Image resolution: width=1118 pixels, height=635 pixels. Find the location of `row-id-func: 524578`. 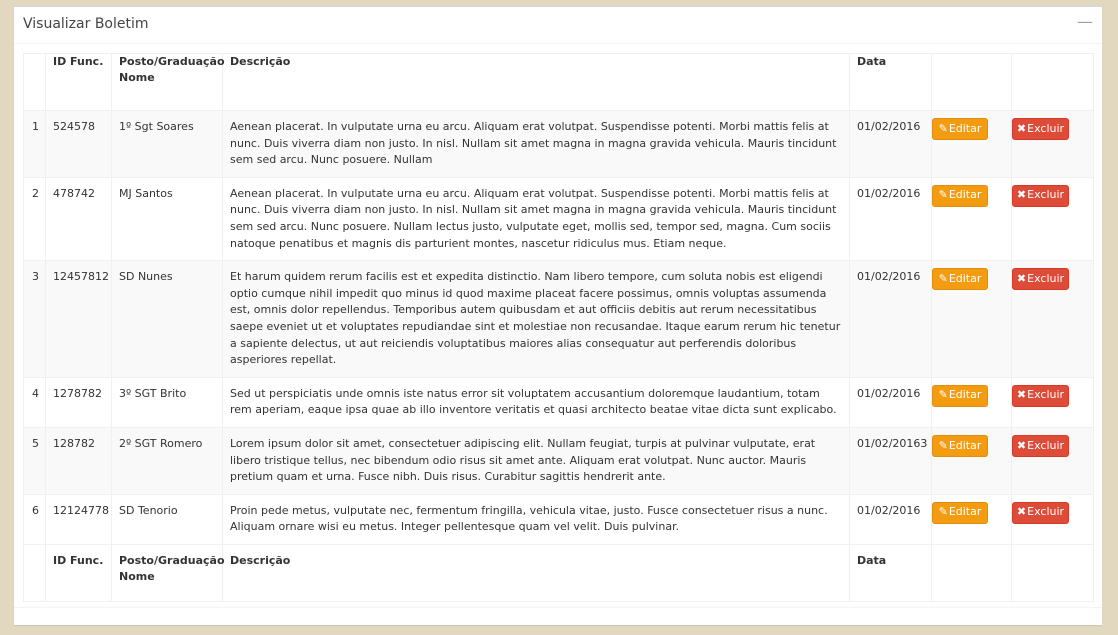

row-id-func: 524578 is located at coordinates (78, 144).